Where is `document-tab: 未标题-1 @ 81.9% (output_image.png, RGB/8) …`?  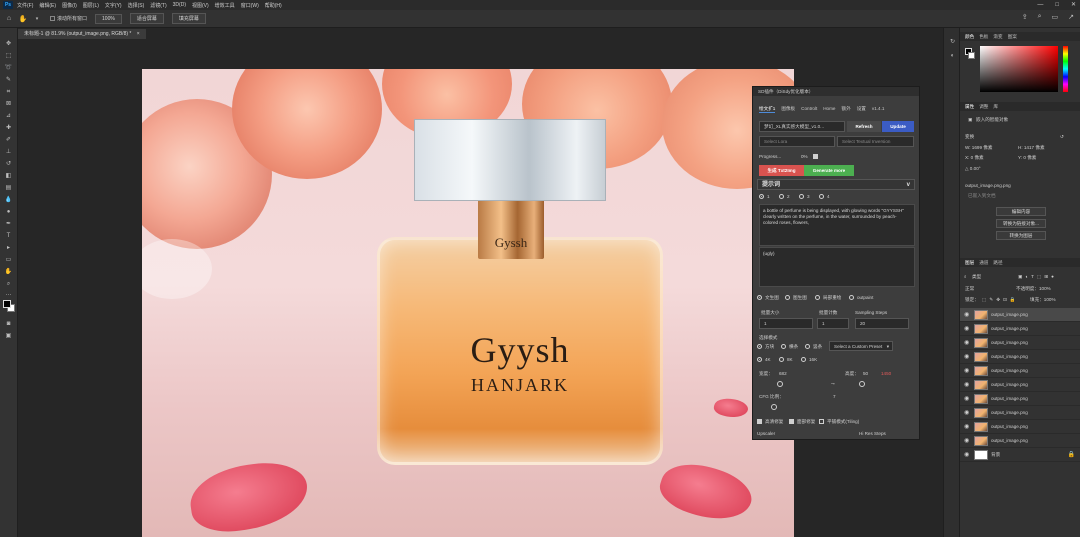
document-tab: 未标题-1 @ 81.9% (output_image.png, RGB/8) … is located at coordinates (82, 34).